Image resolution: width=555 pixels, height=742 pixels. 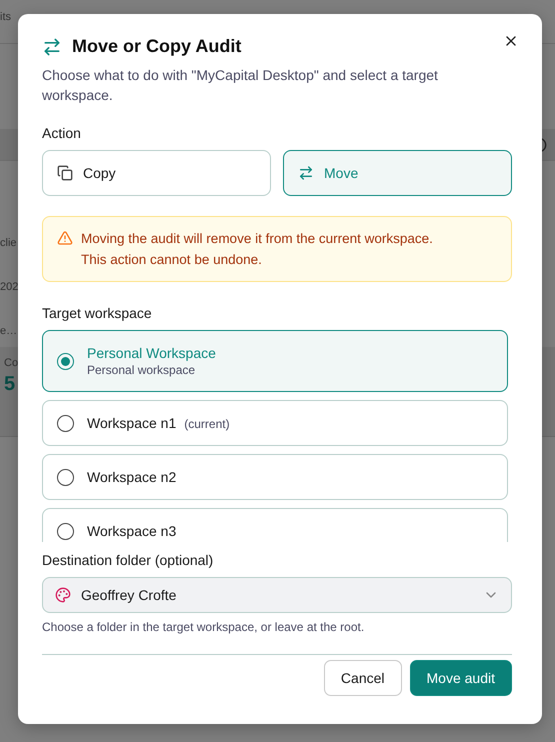 What do you see at coordinates (10, 384) in the screenshot?
I see `background-number: 5` at bounding box center [10, 384].